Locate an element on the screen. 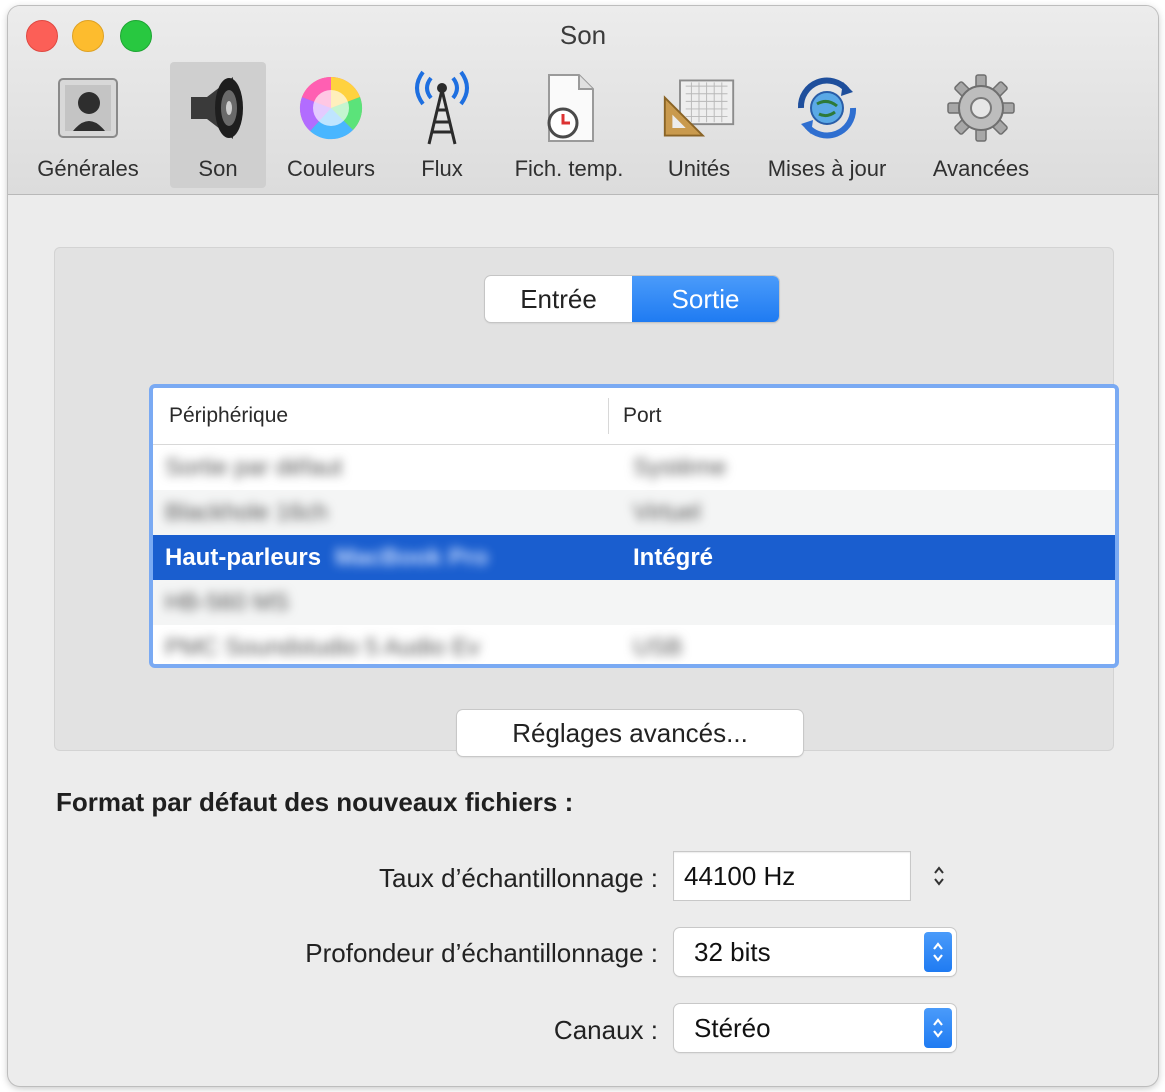  device-port: USB is located at coordinates (658, 647).